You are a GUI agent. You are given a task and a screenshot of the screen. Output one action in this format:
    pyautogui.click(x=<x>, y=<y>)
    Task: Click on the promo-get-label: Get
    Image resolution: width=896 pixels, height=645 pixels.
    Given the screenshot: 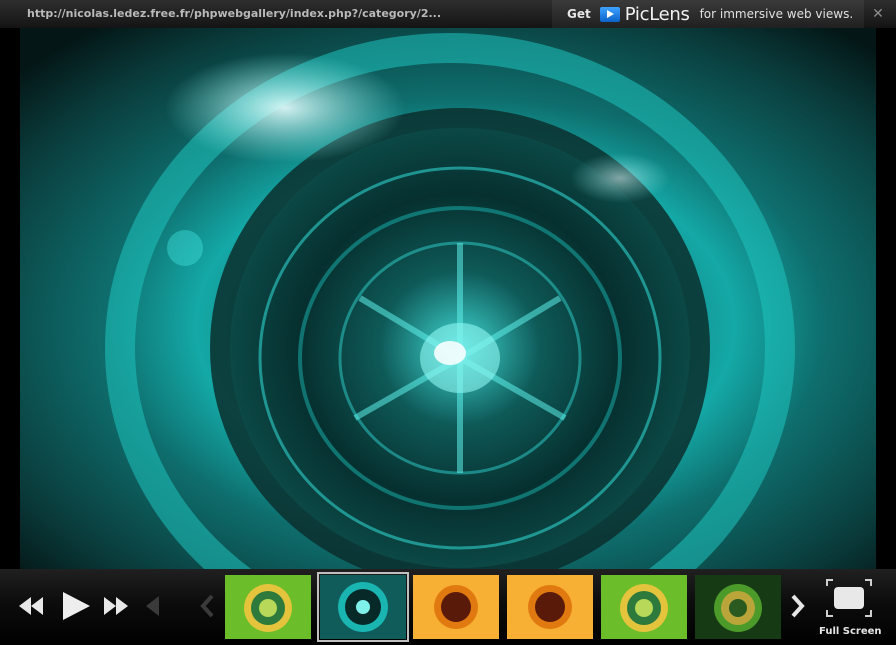 What is the action you would take?
    pyautogui.click(x=579, y=14)
    